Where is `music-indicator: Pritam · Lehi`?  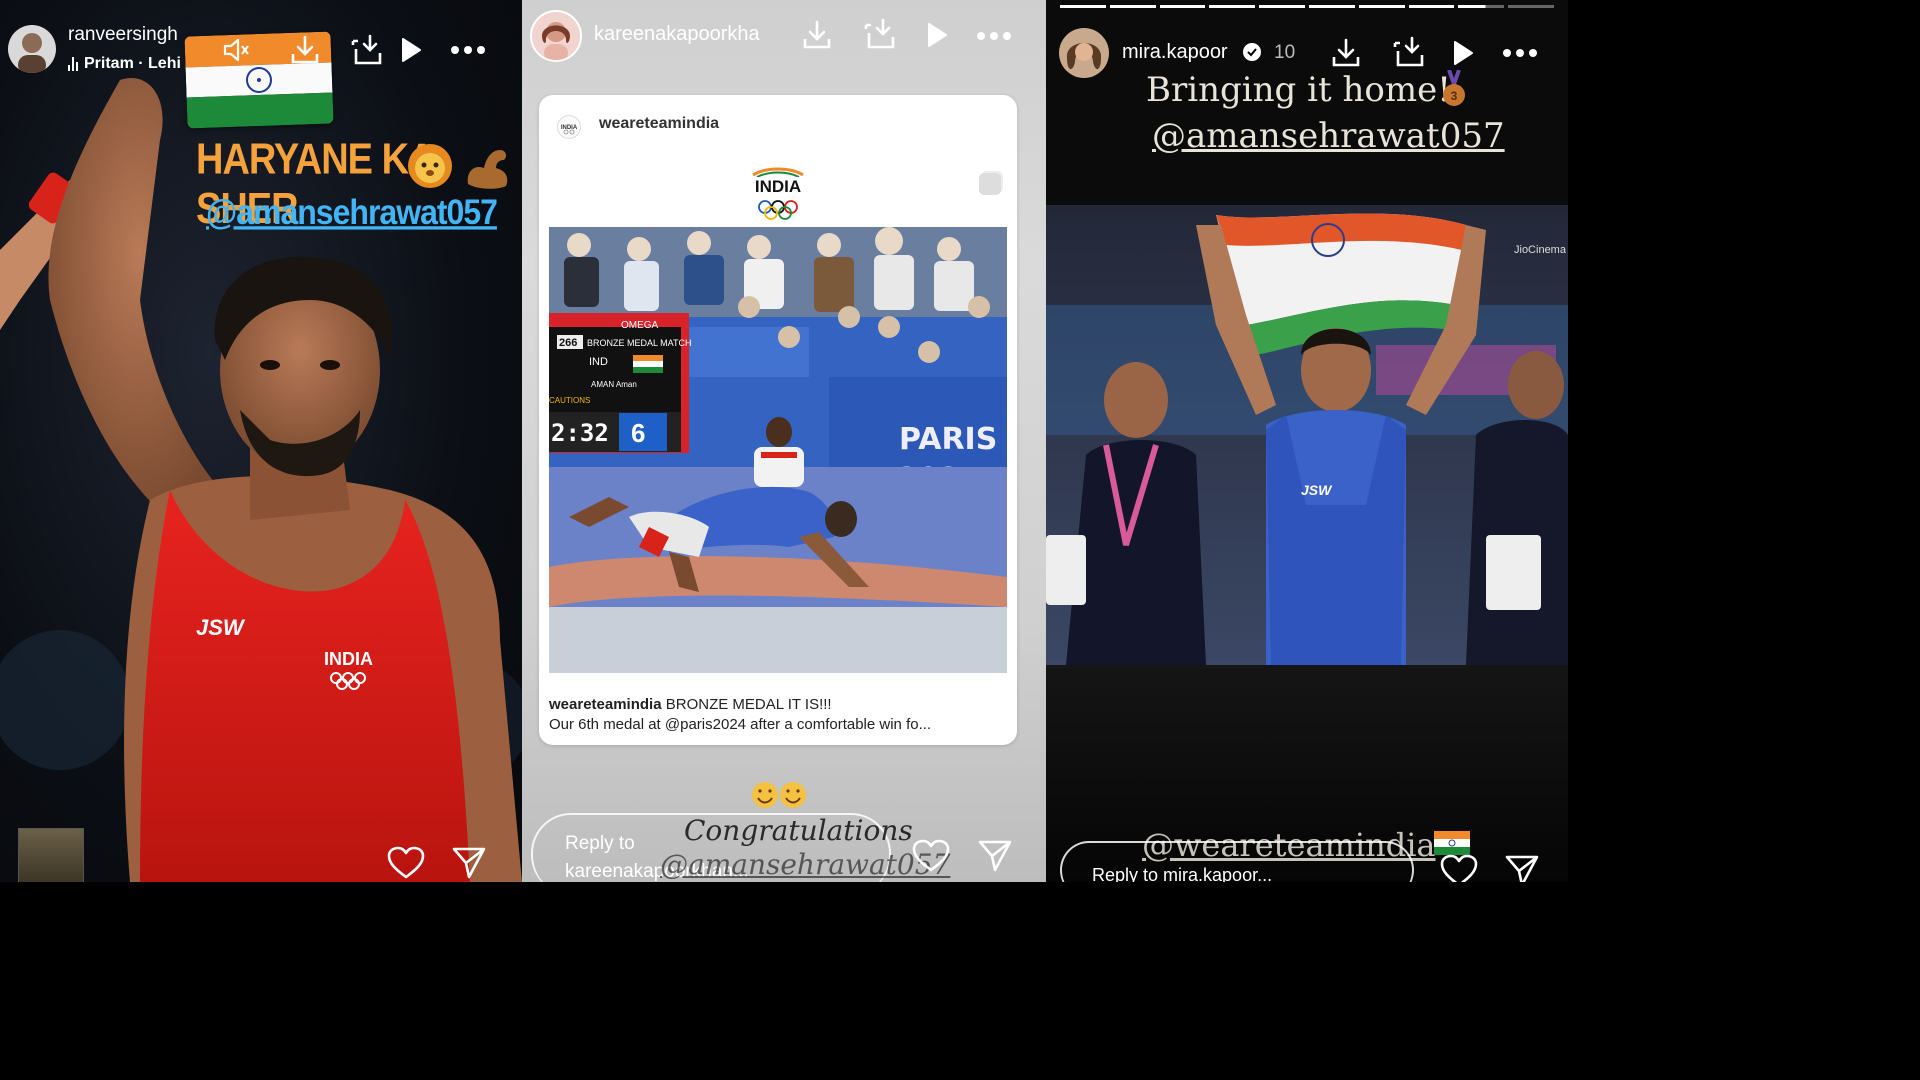
music-indicator: Pritam · Lehi is located at coordinates (124, 64).